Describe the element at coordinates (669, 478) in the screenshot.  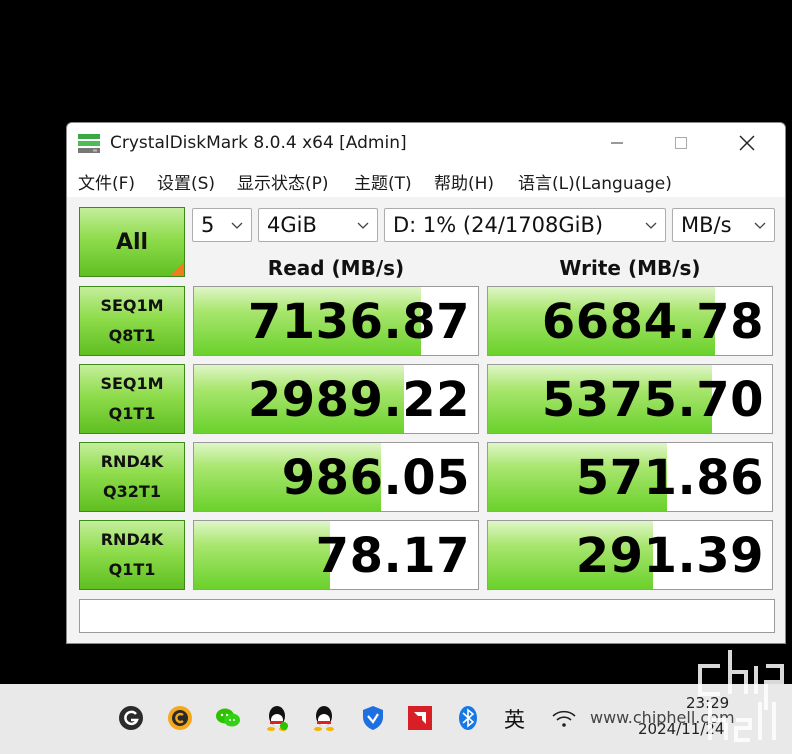
I see `write-value: 571.86` at that location.